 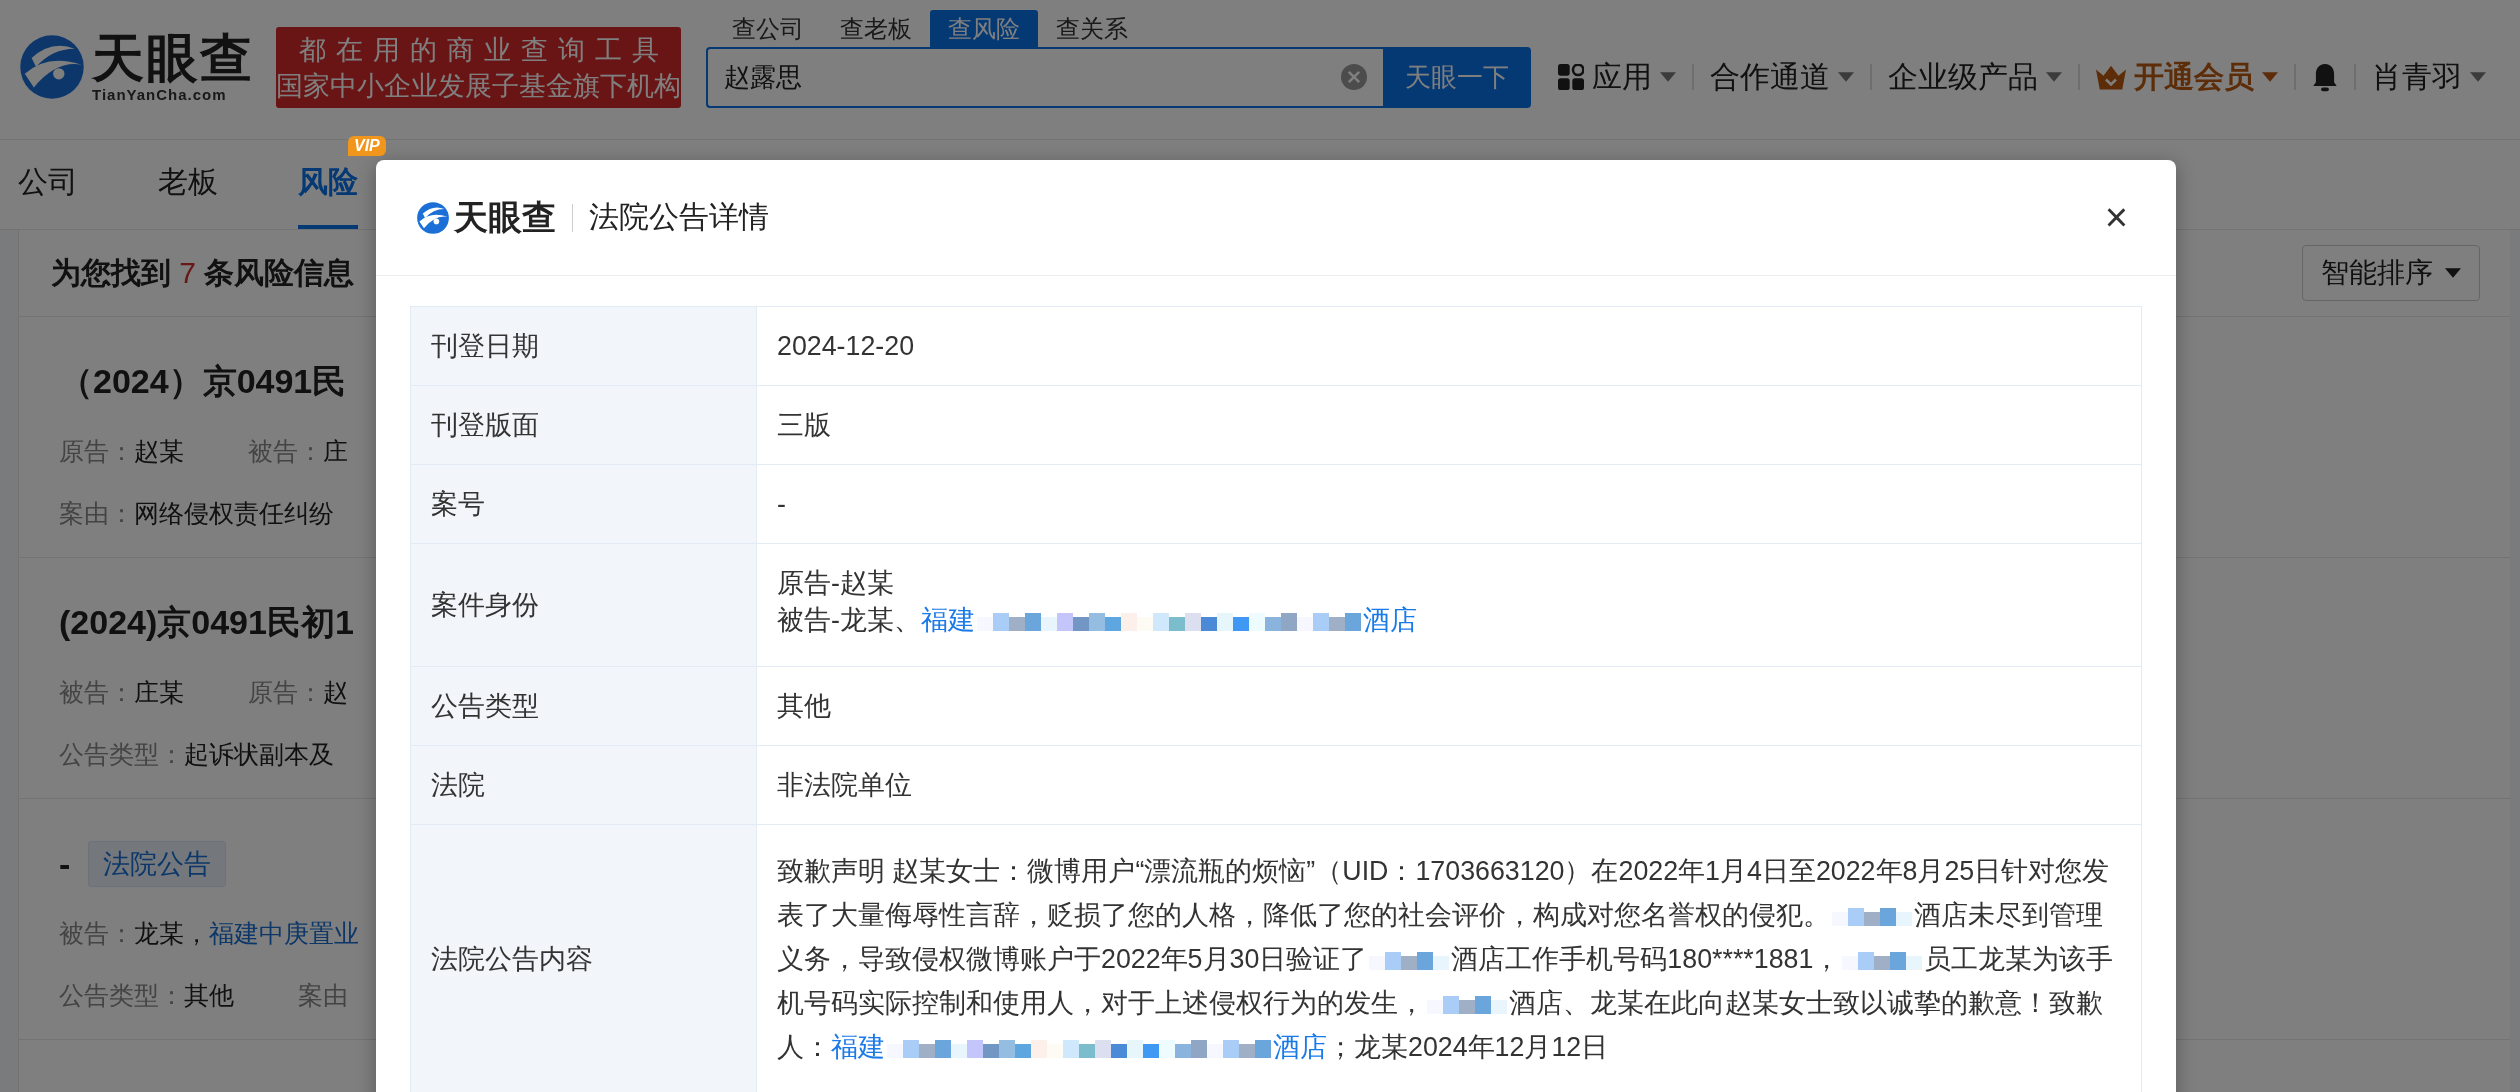 What do you see at coordinates (2116, 217) in the screenshot?
I see `close-button: ×` at bounding box center [2116, 217].